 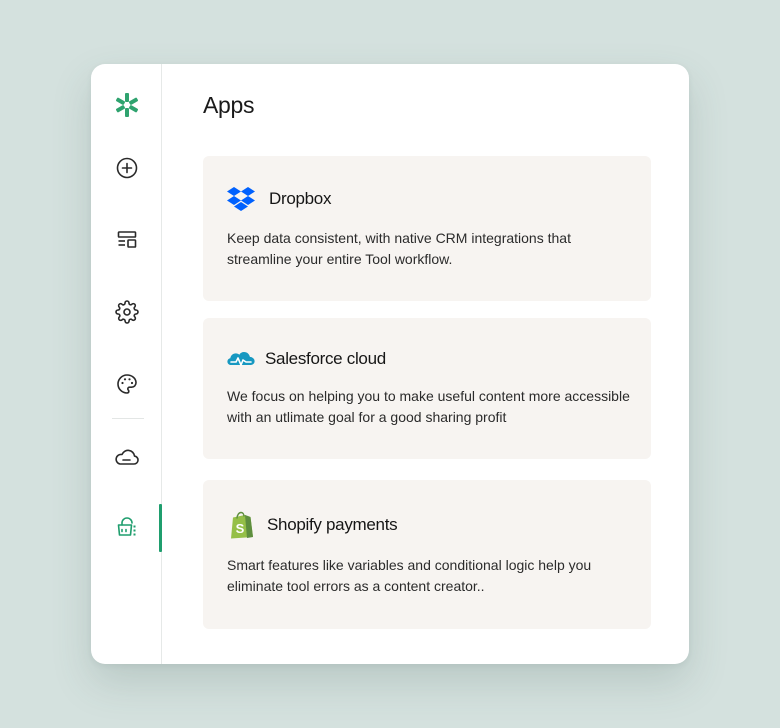 I want to click on shopify-icon: S, so click(x=241, y=525).